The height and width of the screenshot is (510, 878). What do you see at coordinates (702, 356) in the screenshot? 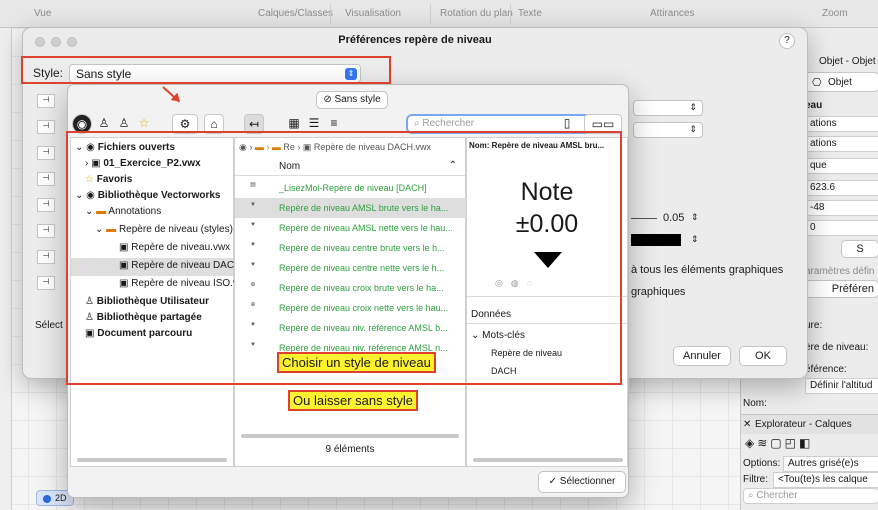
I see `cancel-button: Annuler` at bounding box center [702, 356].